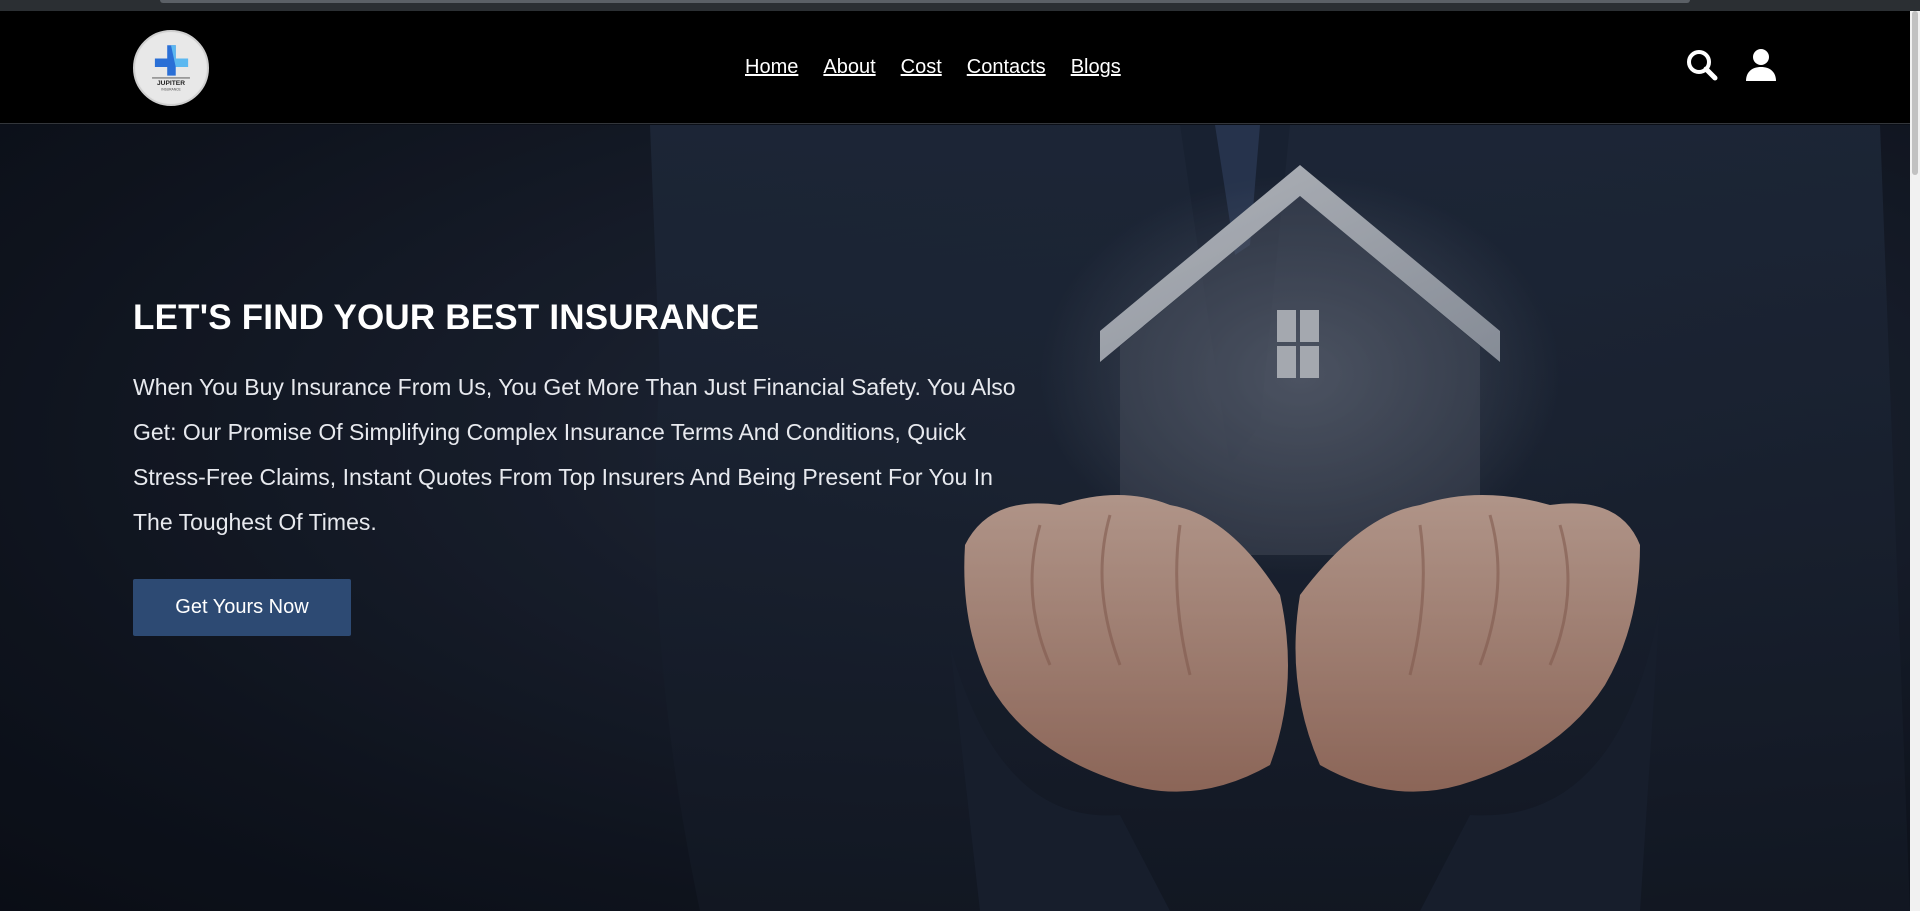  I want to click on scrollbar-thumb, so click(1915, 93).